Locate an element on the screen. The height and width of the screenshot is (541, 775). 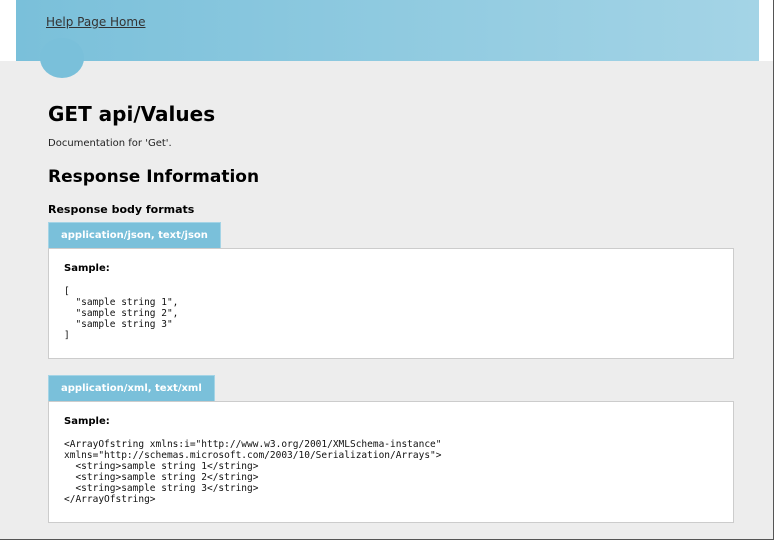
site-header is located at coordinates (387, 30).